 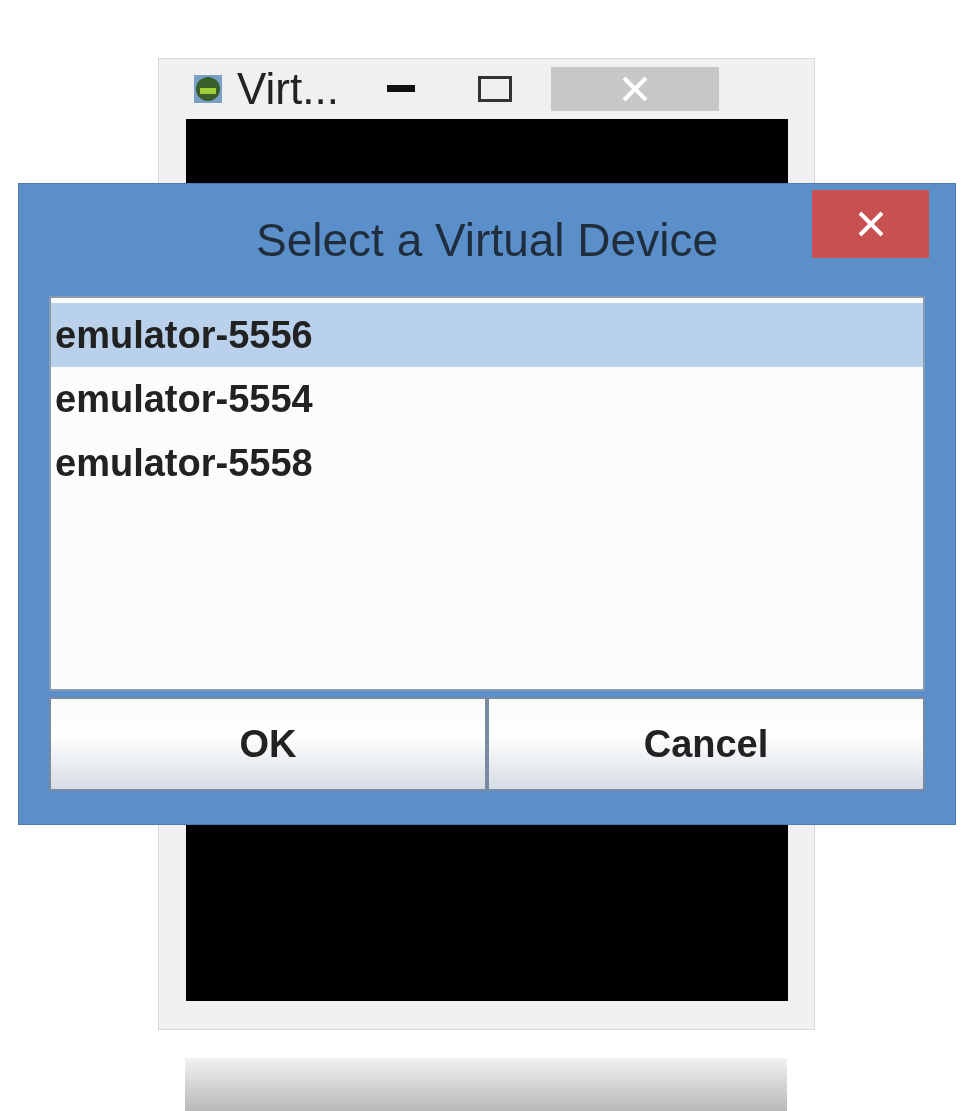 What do you see at coordinates (487, 240) in the screenshot?
I see `dialog-title: Select a Virtual Device` at bounding box center [487, 240].